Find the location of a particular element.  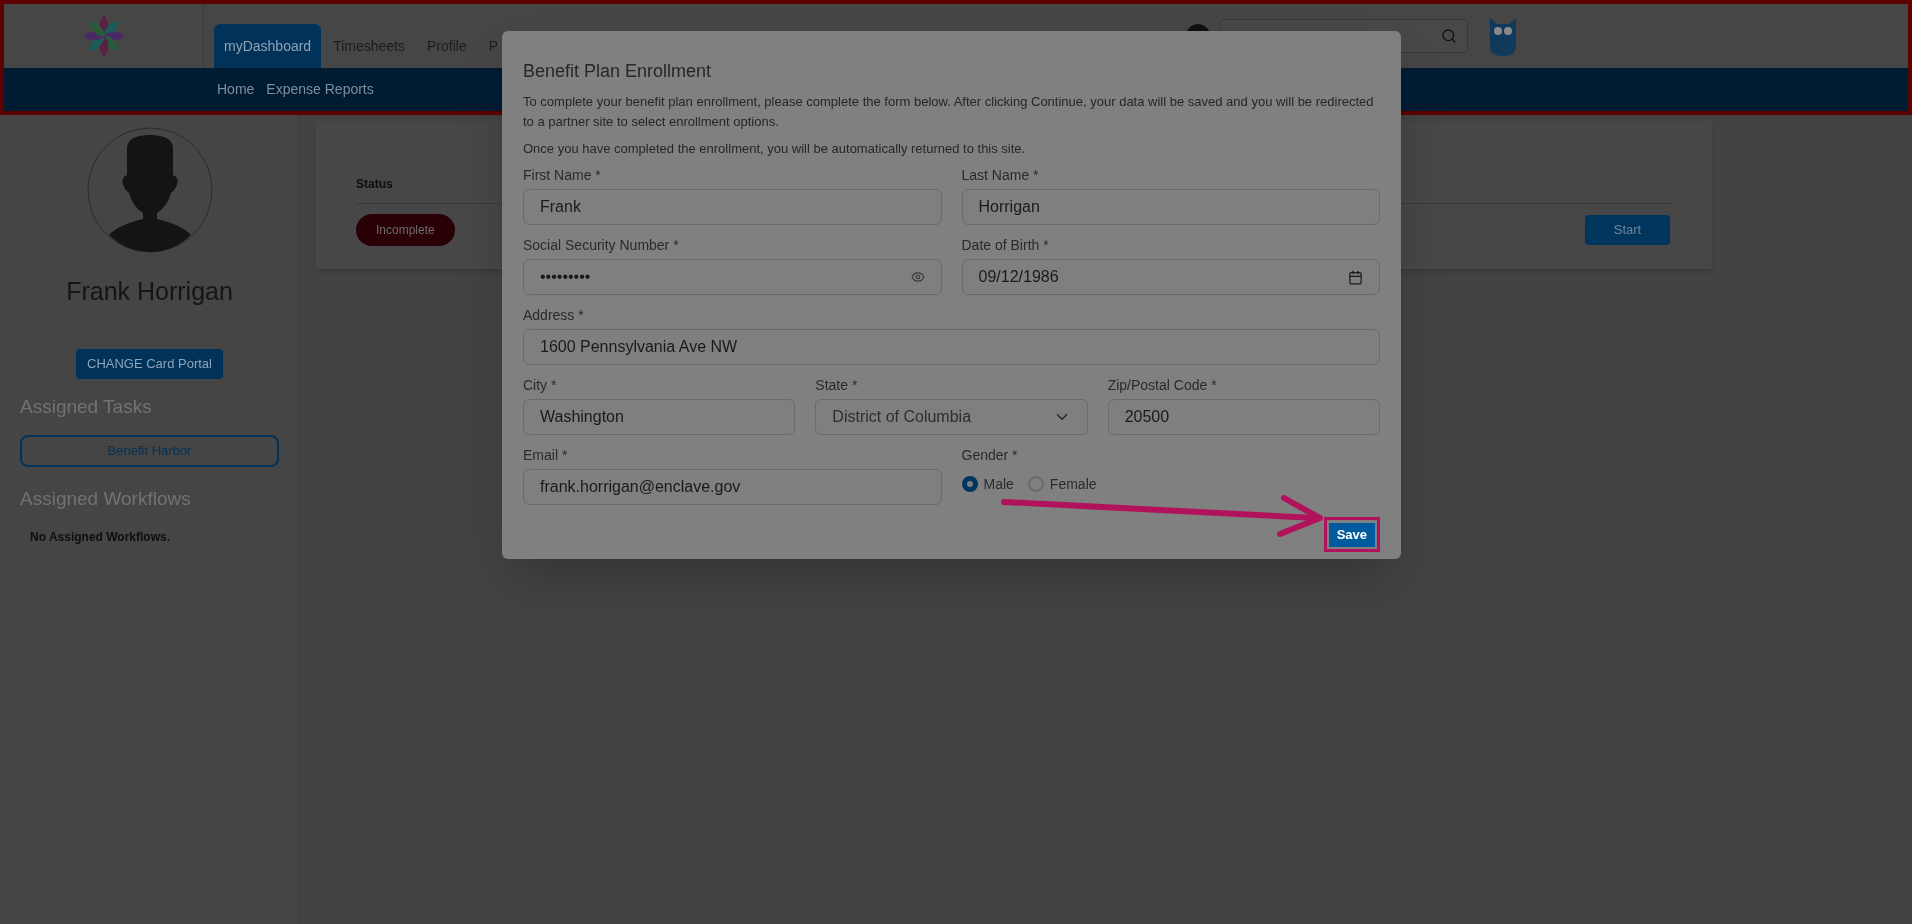

search-icon is located at coordinates (1449, 36).